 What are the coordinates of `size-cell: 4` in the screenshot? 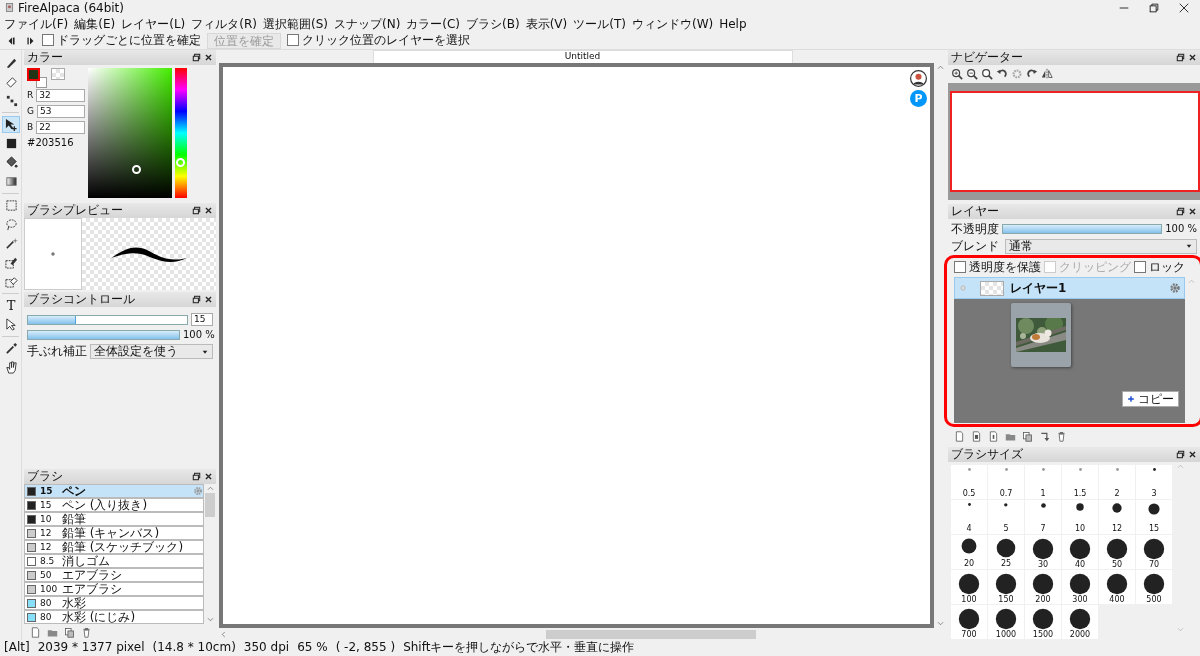 It's located at (969, 517).